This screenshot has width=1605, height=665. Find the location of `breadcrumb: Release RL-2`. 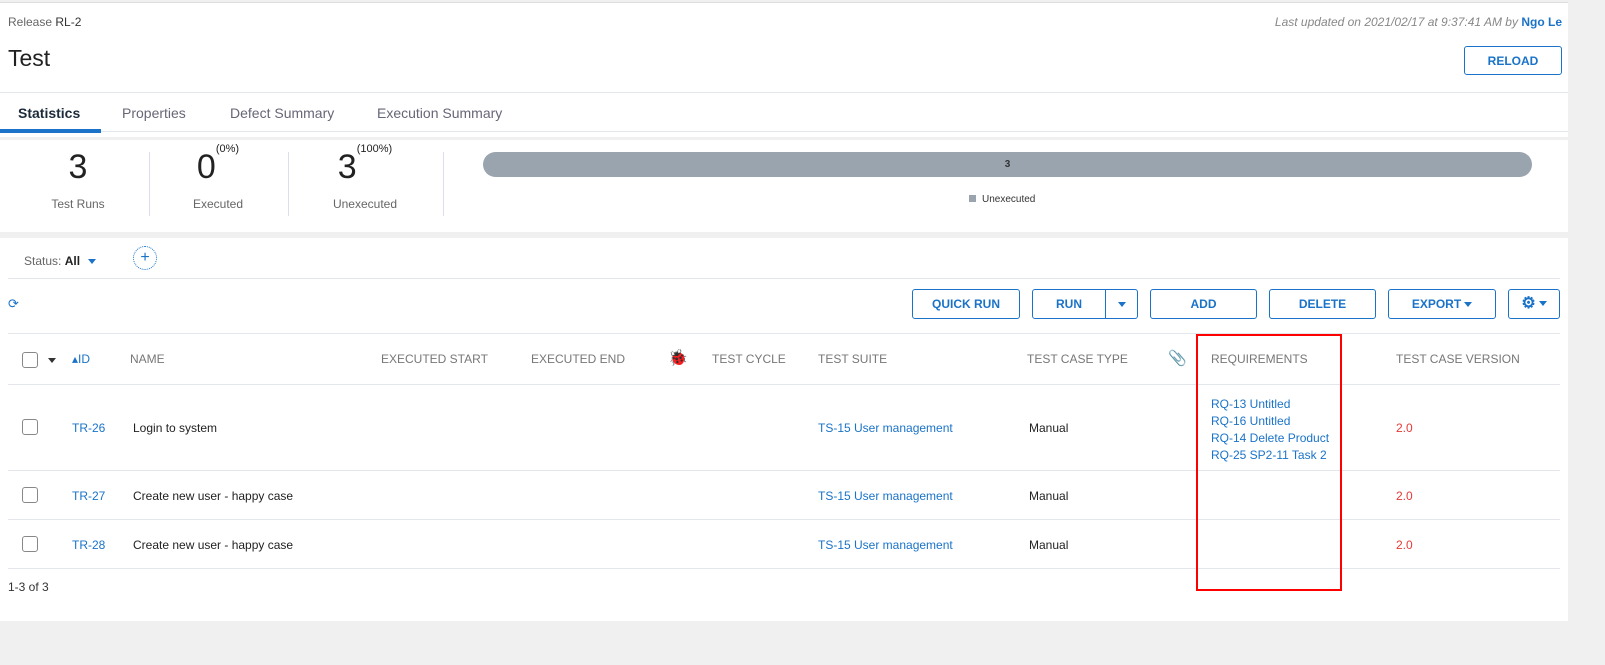

breadcrumb: Release RL-2 is located at coordinates (44, 22).